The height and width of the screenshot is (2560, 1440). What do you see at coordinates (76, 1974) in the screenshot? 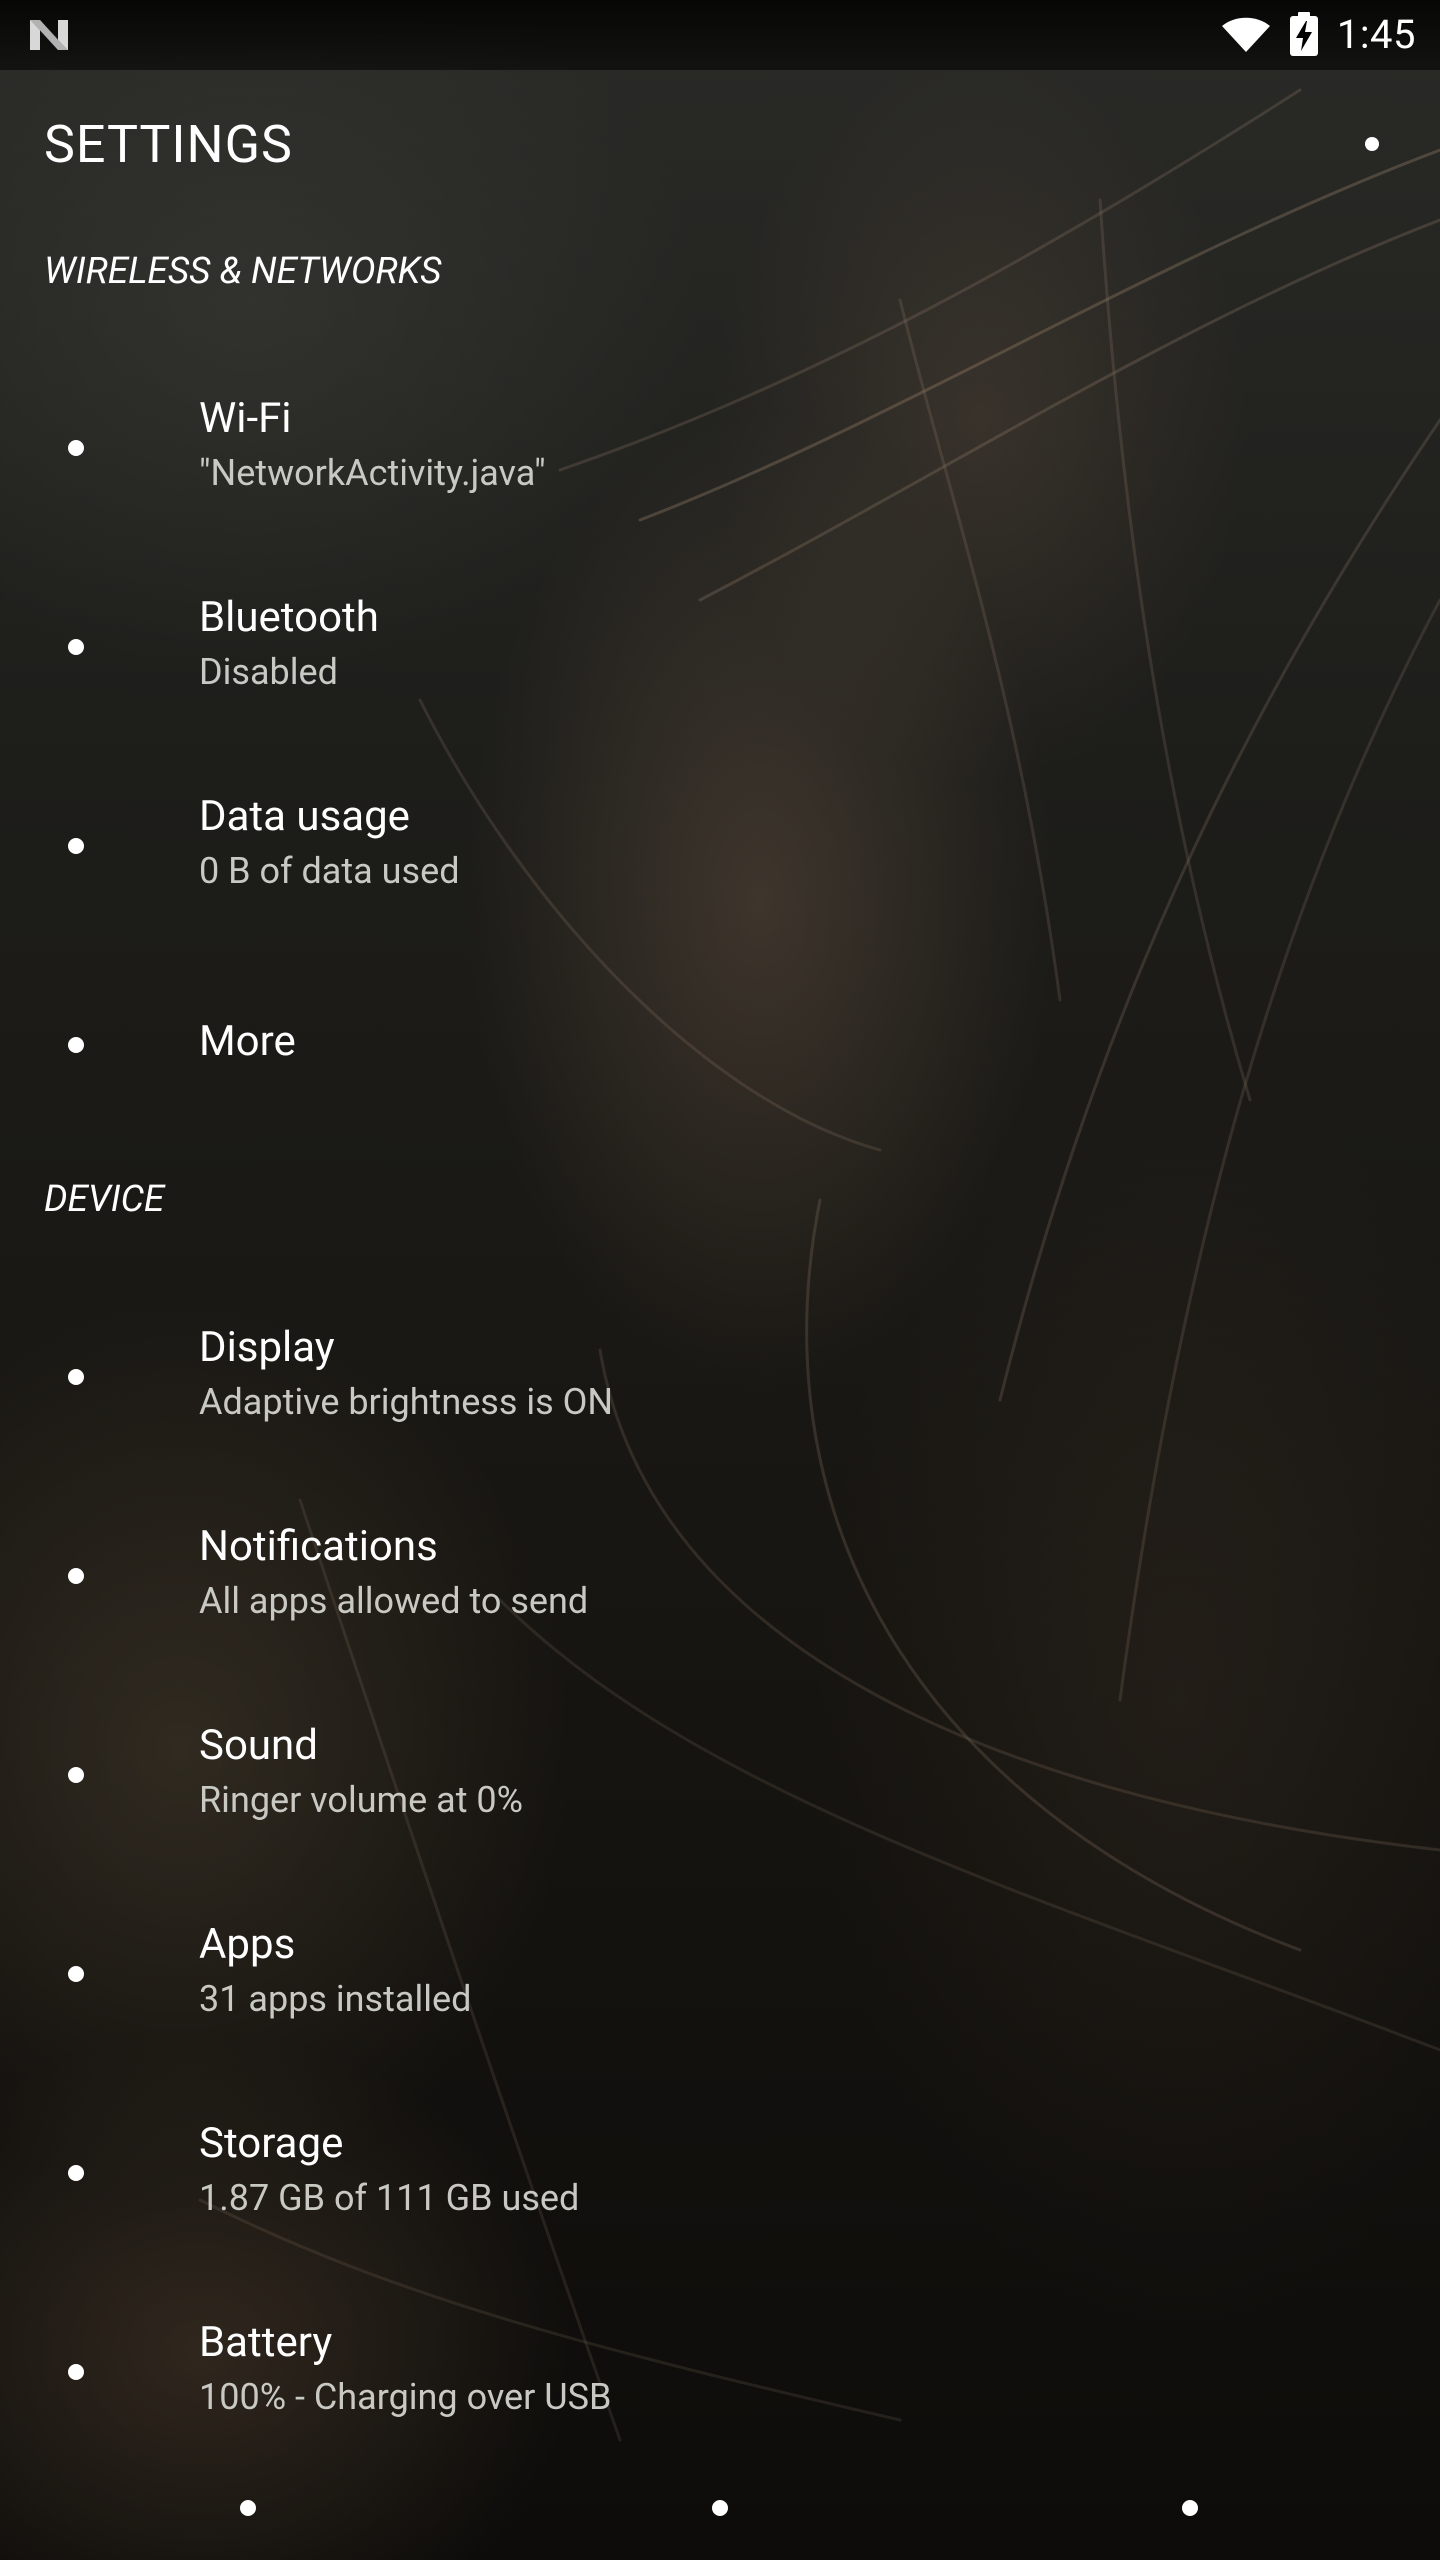
I see `apps-icon` at bounding box center [76, 1974].